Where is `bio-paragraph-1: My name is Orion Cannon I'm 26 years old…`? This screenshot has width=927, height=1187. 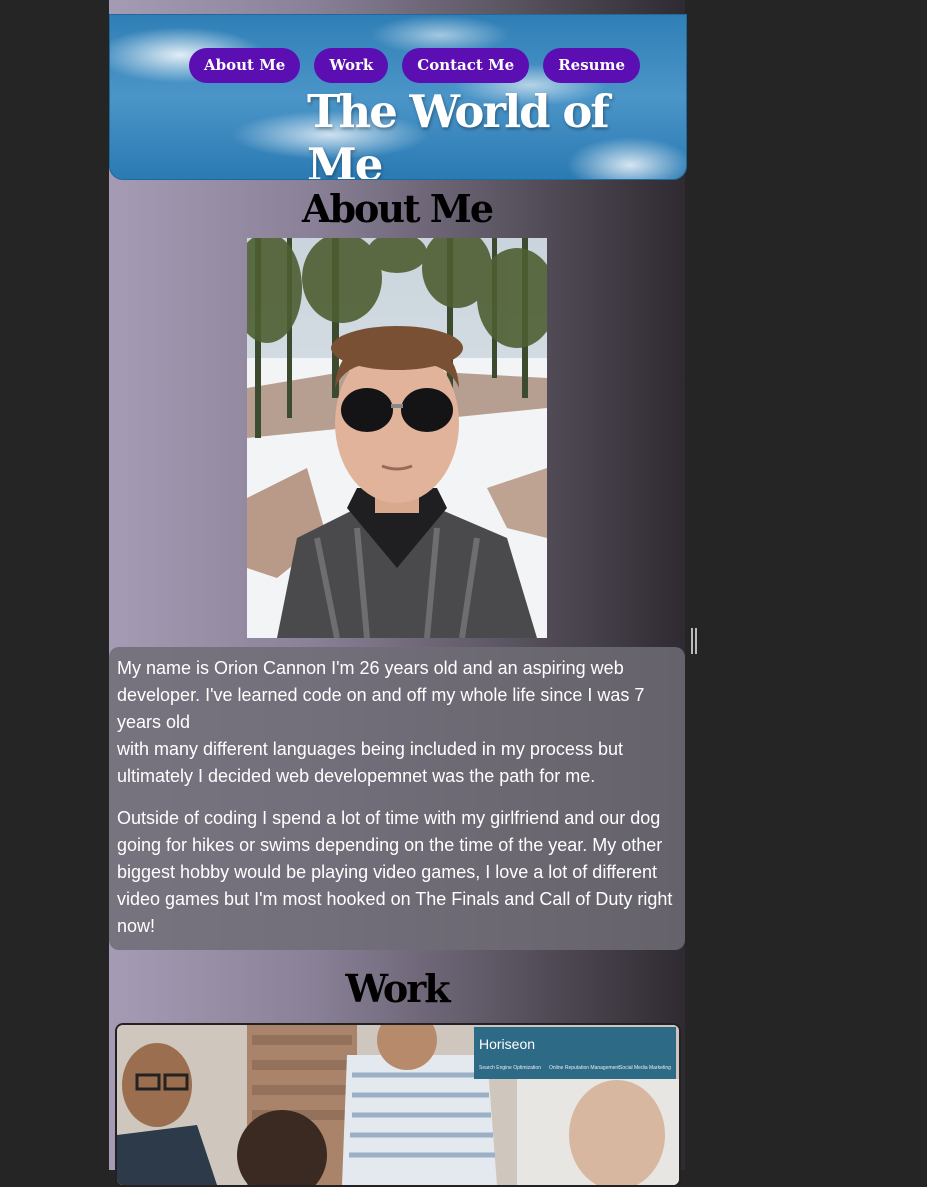 bio-paragraph-1: My name is Orion Cannon I'm 26 years old… is located at coordinates (397, 722).